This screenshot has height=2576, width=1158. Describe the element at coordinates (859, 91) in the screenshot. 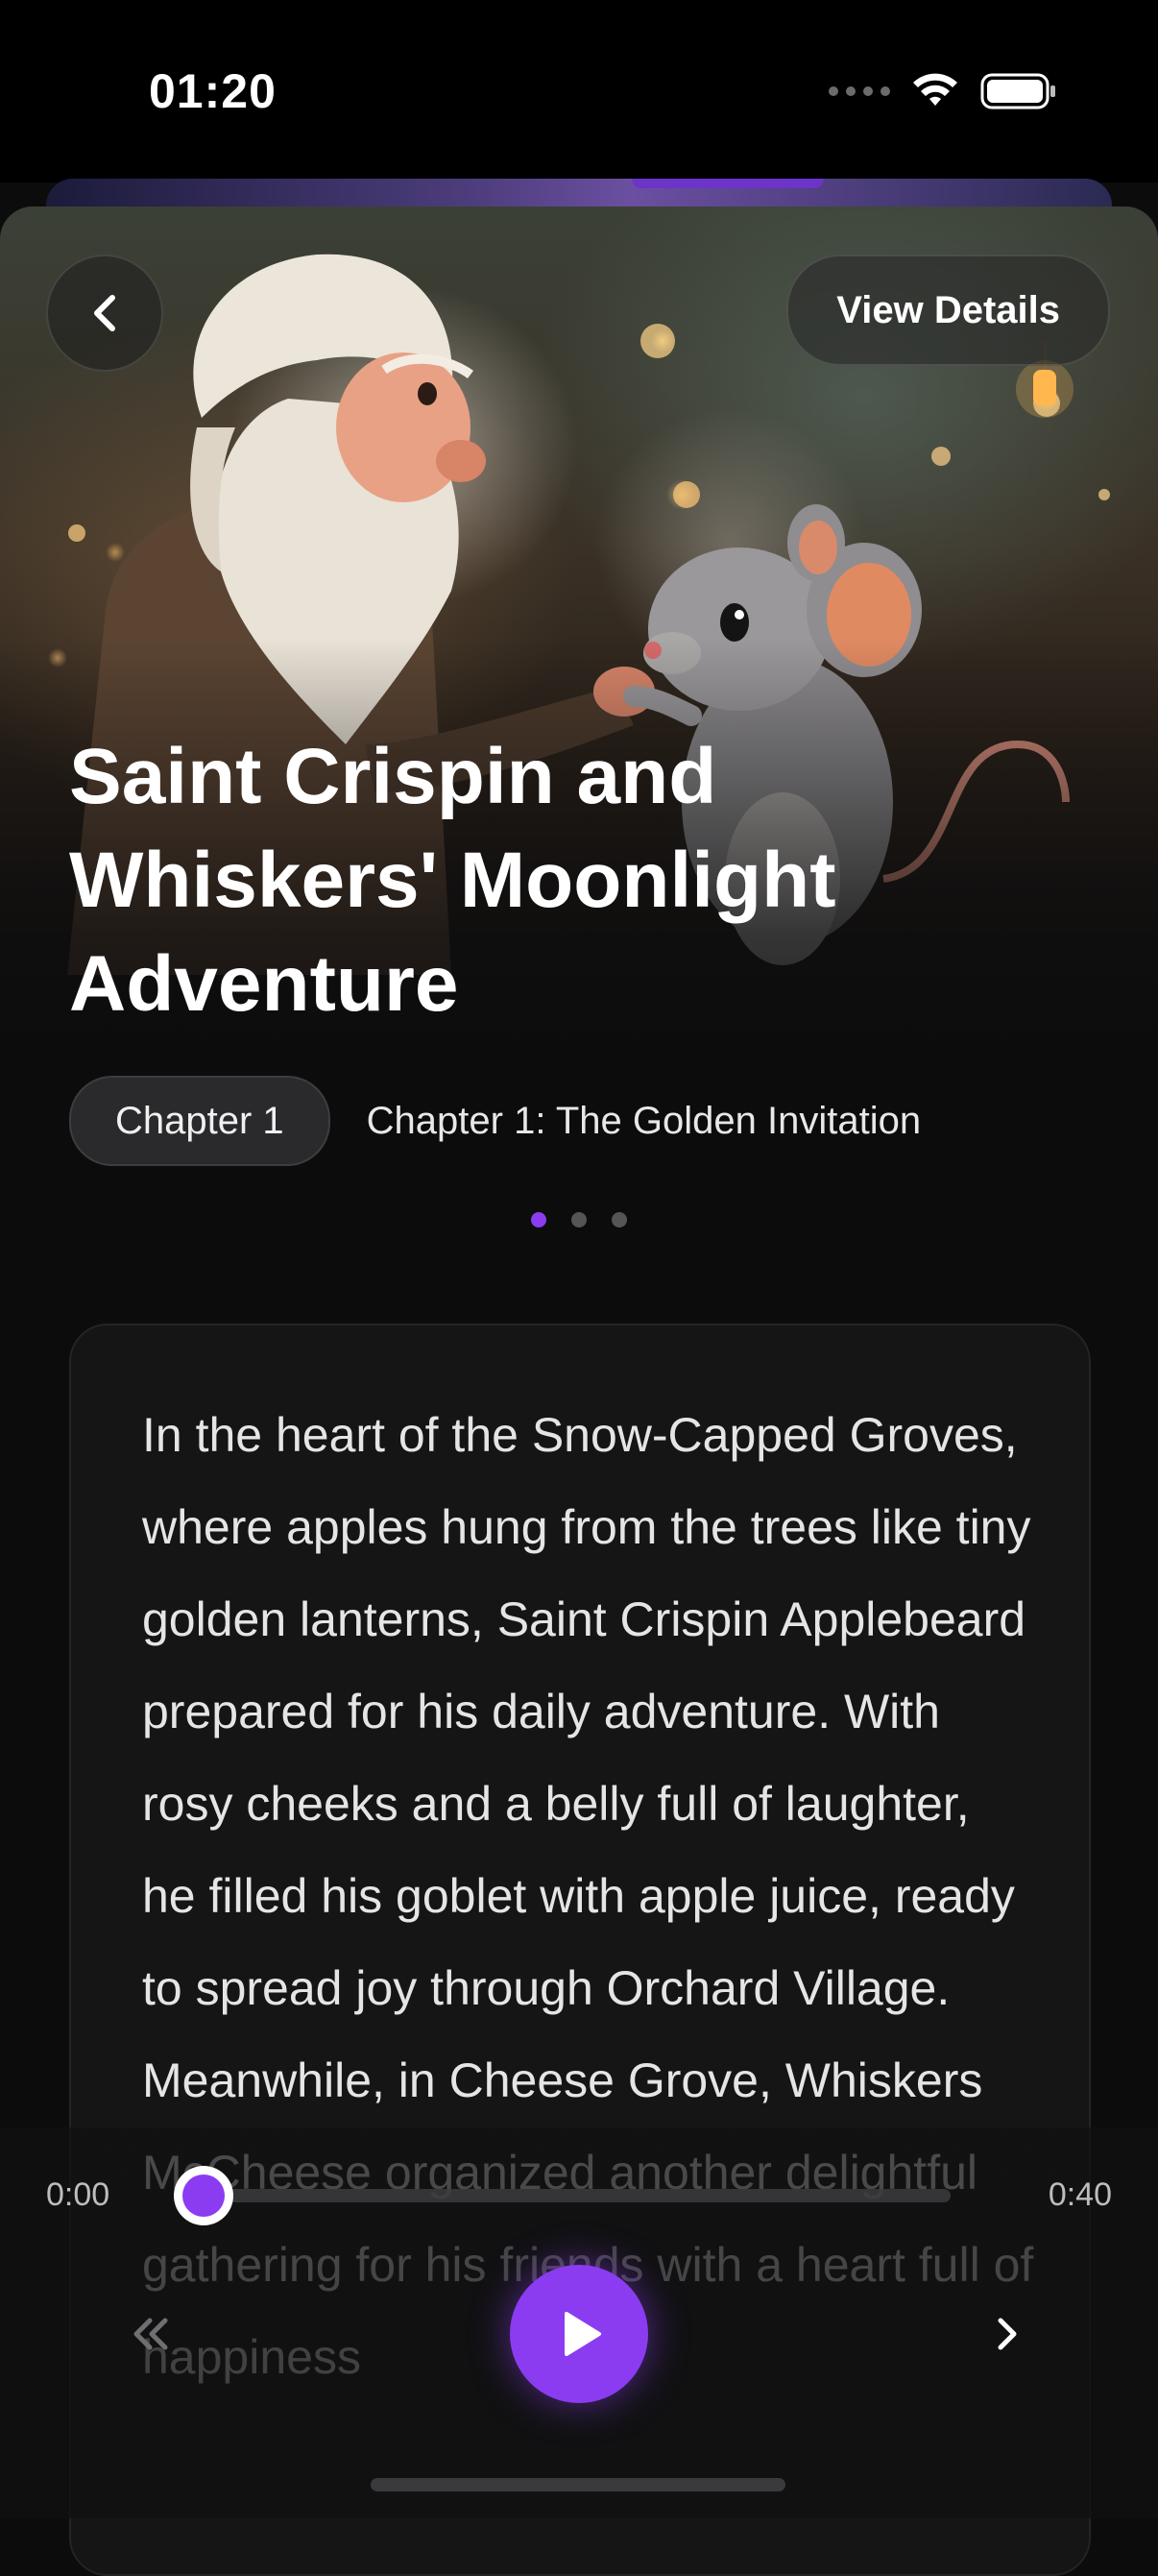

I see `cellular-signal-icon` at that location.